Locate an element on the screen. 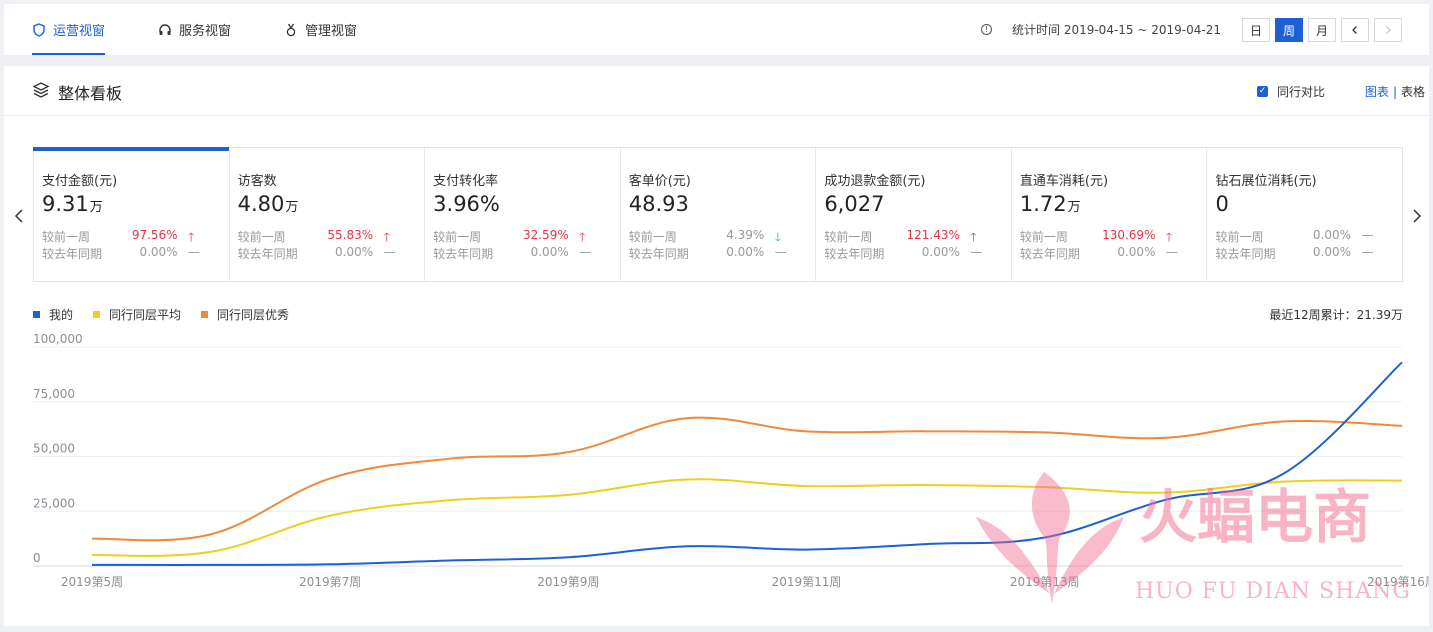 The width and height of the screenshot is (1433, 632). panel-header: 整体看板 ✓ 同行对比 图表 | 表格 is located at coordinates (716, 91).